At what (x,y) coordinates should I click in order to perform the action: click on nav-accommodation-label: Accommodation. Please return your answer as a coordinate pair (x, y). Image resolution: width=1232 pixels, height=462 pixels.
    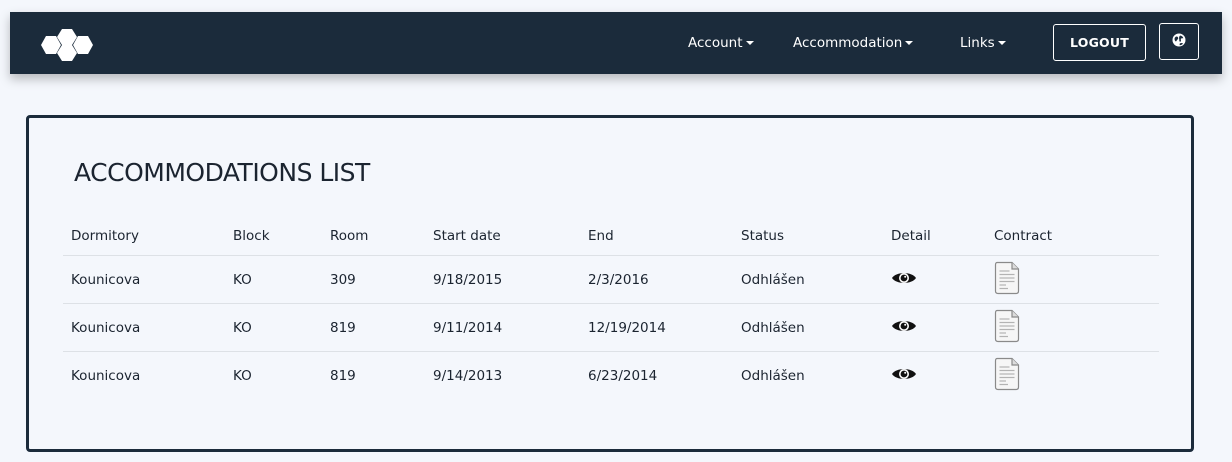
    Looking at the image, I should click on (848, 43).